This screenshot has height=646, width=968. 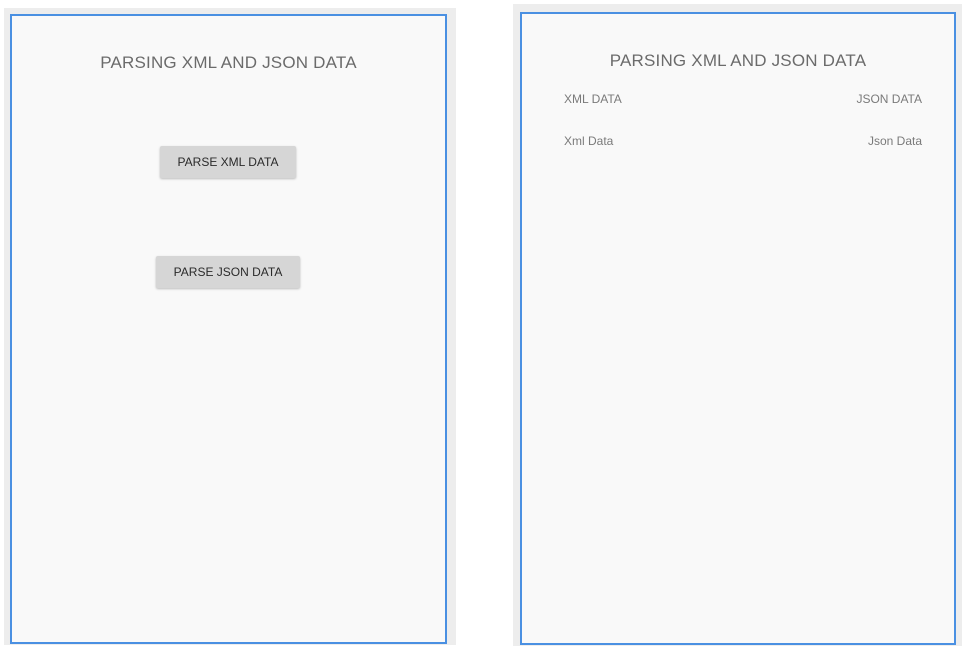 I want to click on xml-data-header: XML DATA, so click(x=593, y=99).